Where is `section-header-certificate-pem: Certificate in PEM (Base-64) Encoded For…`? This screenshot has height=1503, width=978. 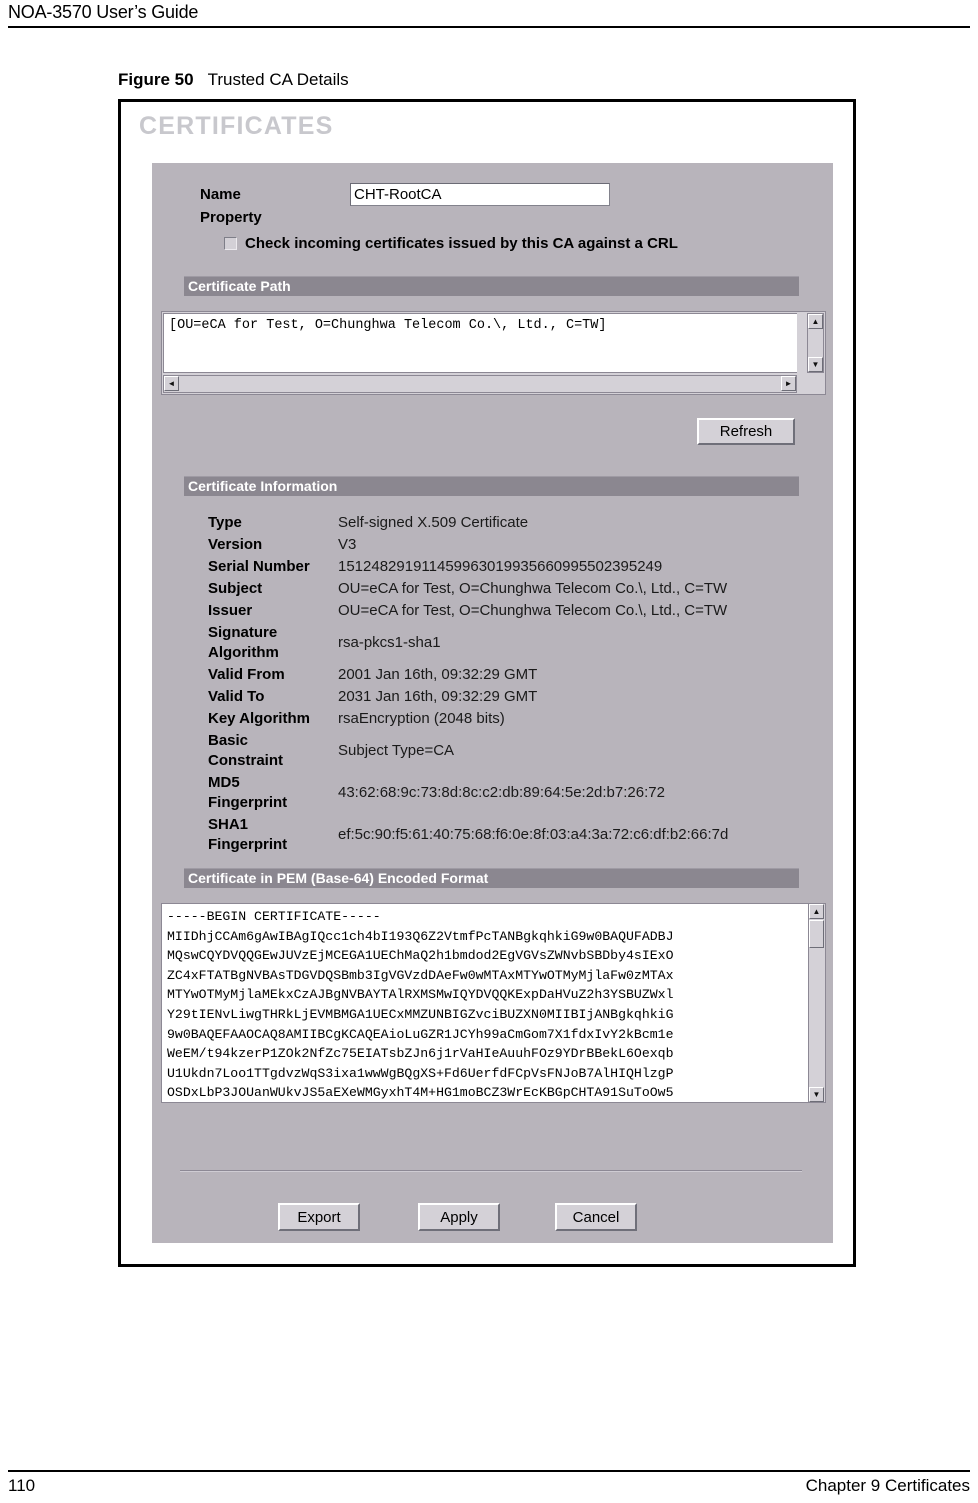 section-header-certificate-pem: Certificate in PEM (Base-64) Encoded For… is located at coordinates (491, 878).